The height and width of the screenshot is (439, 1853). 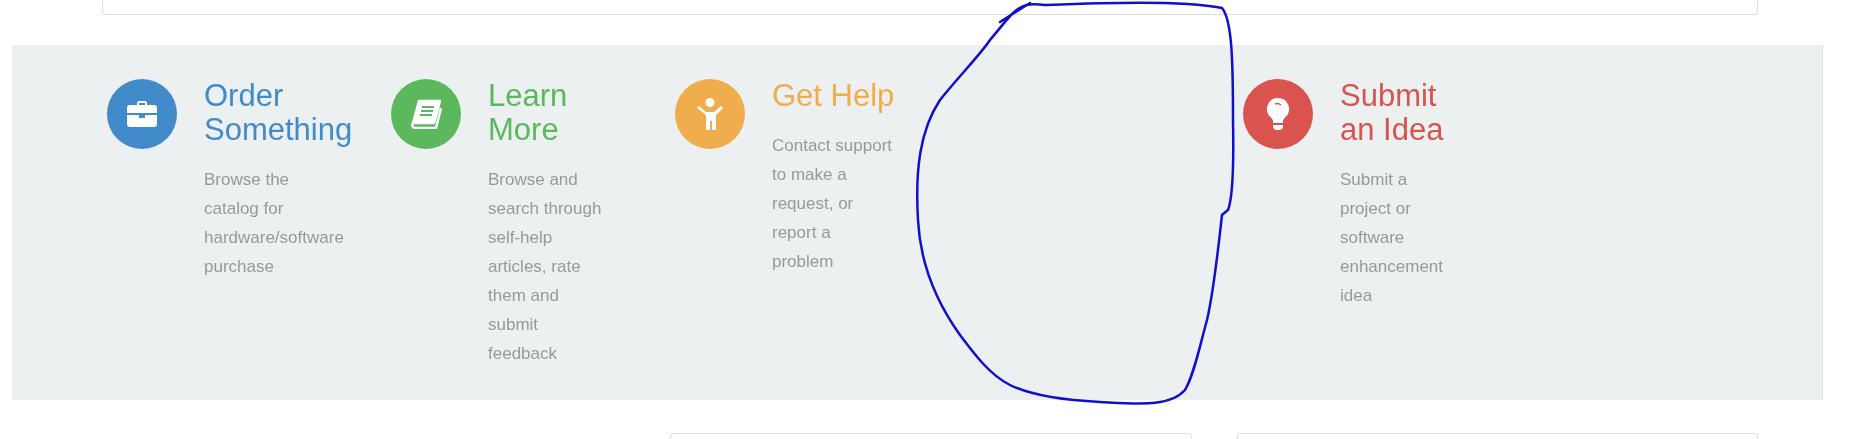 I want to click on feature-title: Get Help, so click(x=833, y=96).